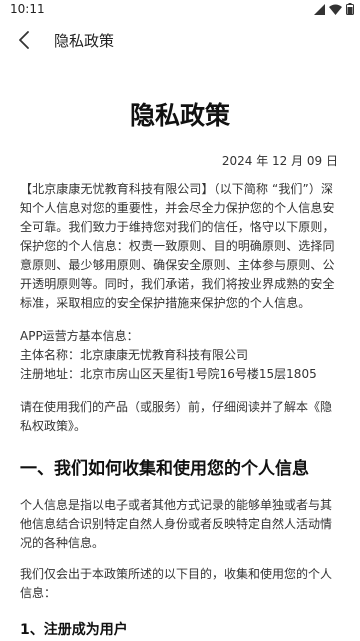 The image size is (360, 641). What do you see at coordinates (179, 115) in the screenshot?
I see `document-title: 隐私政策` at bounding box center [179, 115].